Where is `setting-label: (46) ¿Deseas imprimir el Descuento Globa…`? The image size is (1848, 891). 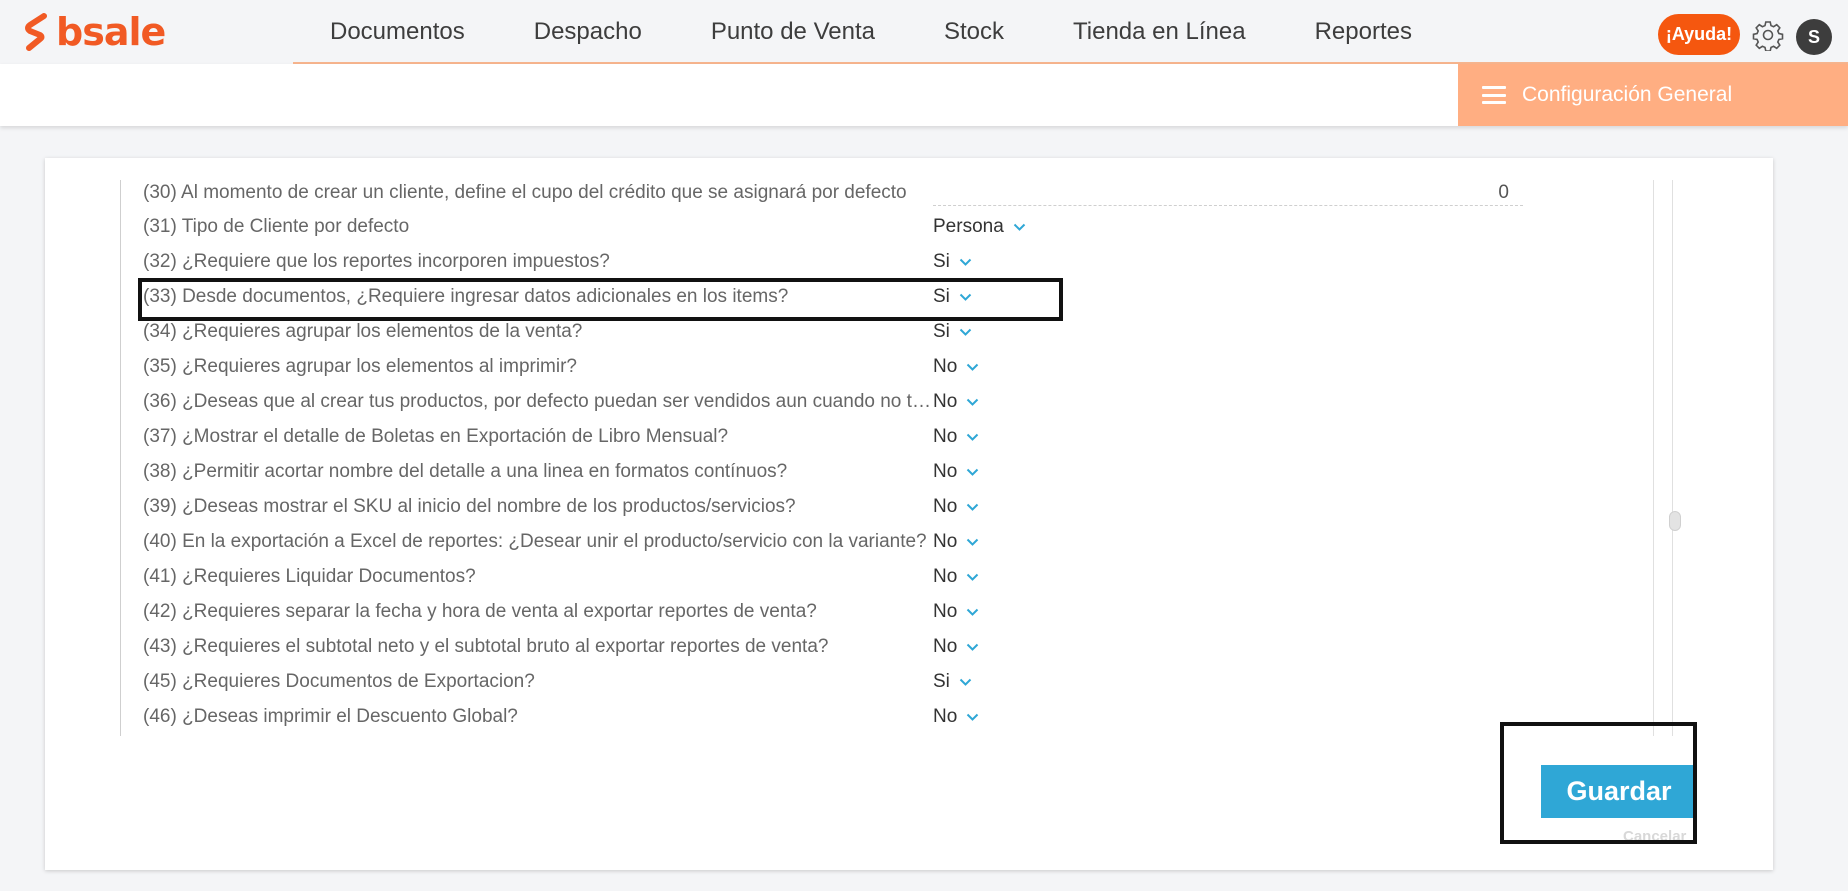 setting-label: (46) ¿Deseas imprimir el Descuento Globa… is located at coordinates (330, 716).